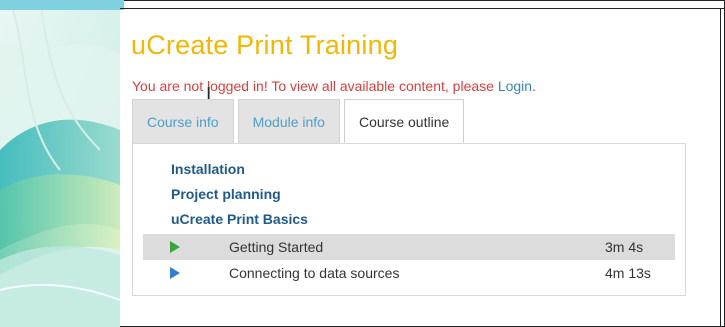  What do you see at coordinates (404, 121) in the screenshot?
I see `tab-course-outline: Course outline` at bounding box center [404, 121].